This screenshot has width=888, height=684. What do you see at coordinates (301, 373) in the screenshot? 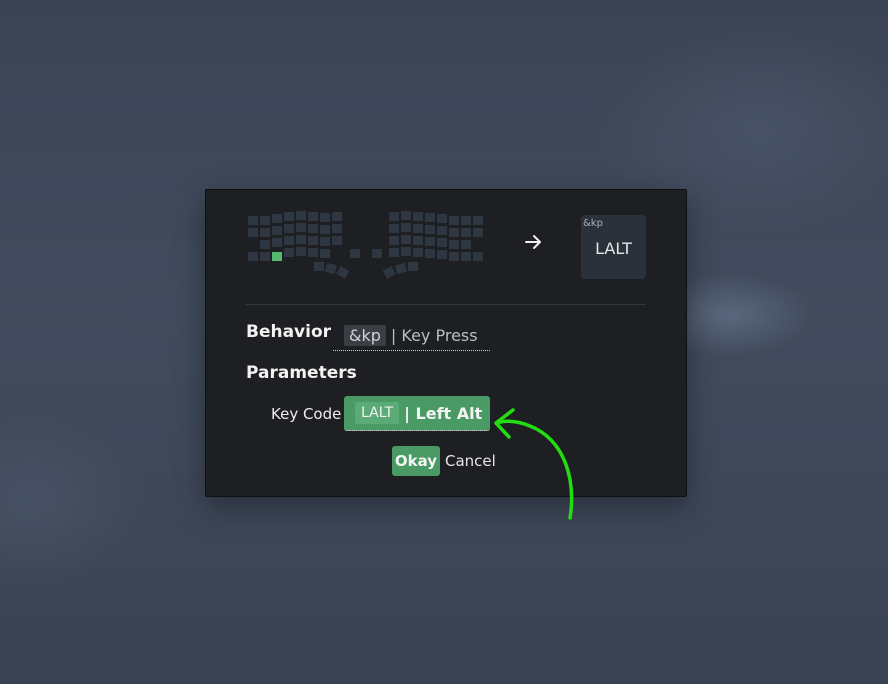
I see `parameters-label: Parameters` at bounding box center [301, 373].